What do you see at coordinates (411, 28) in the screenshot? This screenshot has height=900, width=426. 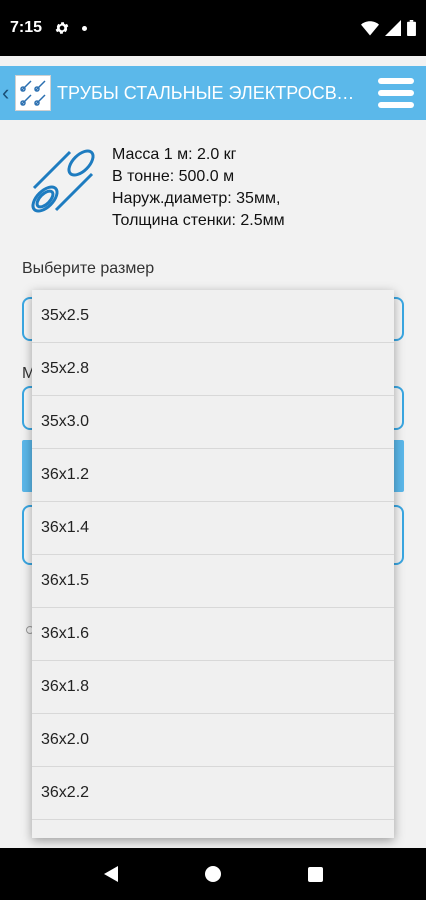 I see `battery-icon` at bounding box center [411, 28].